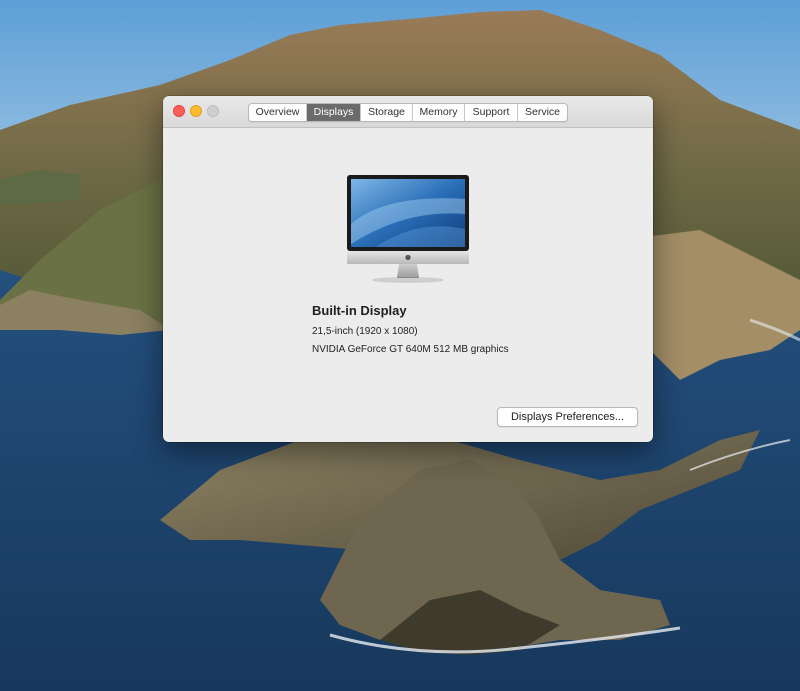 This screenshot has height=691, width=800. What do you see at coordinates (213, 111) in the screenshot?
I see `zoom-button` at bounding box center [213, 111].